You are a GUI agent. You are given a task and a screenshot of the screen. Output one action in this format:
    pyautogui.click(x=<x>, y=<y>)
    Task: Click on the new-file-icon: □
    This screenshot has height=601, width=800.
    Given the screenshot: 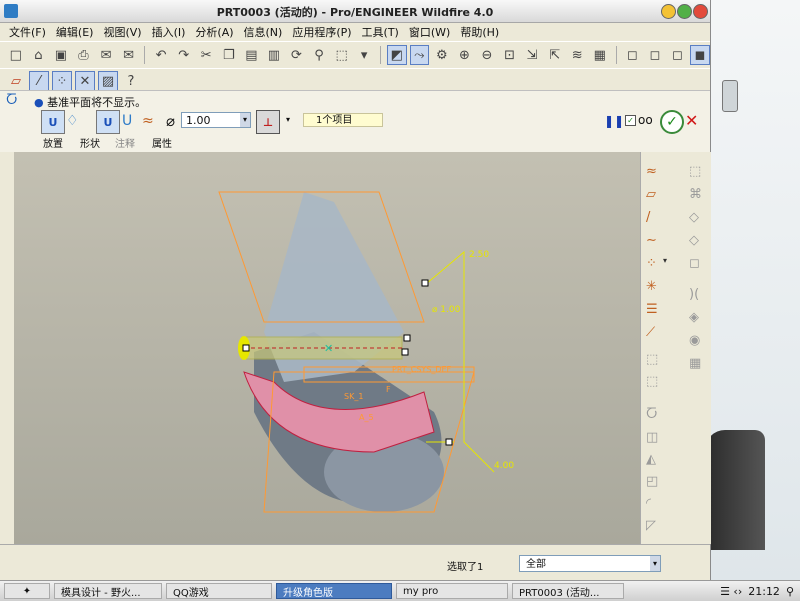 What is the action you would take?
    pyautogui.click(x=16, y=55)
    